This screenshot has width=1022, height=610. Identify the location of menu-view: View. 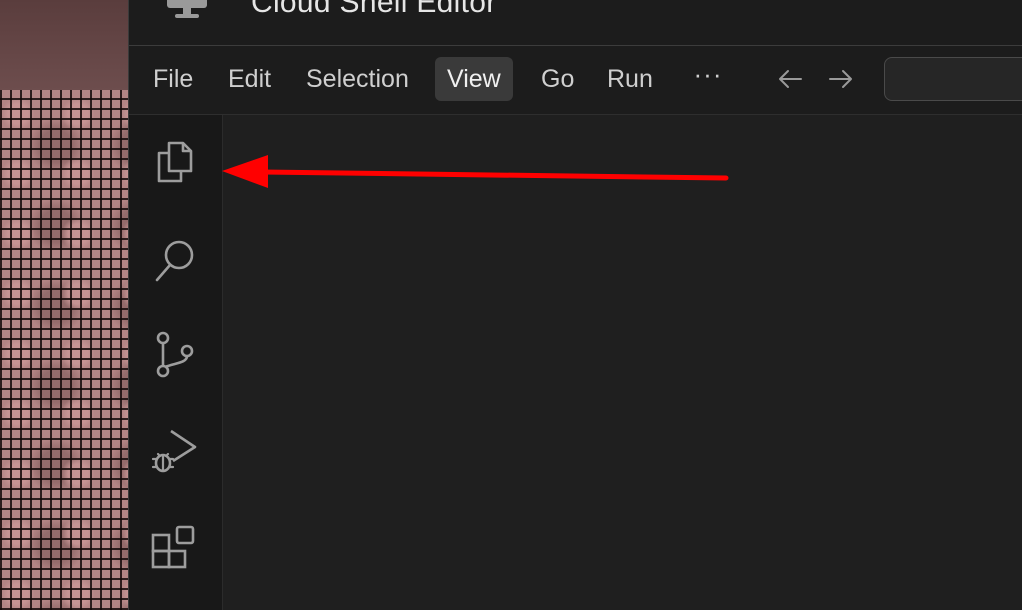
(474, 79).